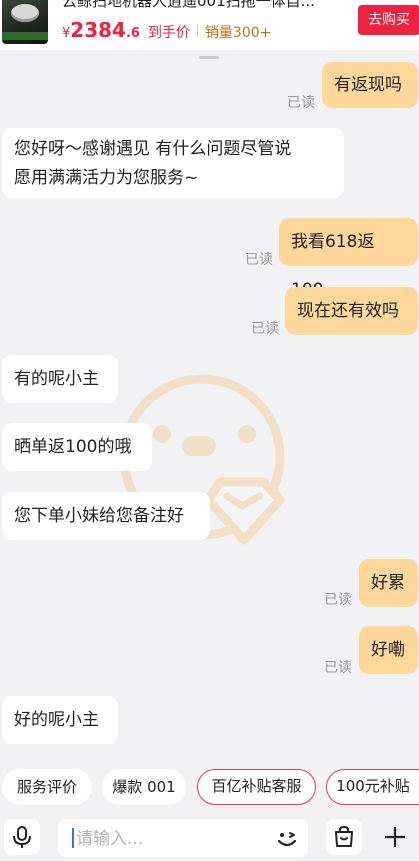 The image size is (419, 861). What do you see at coordinates (60, 720) in the screenshot?
I see `message-bubble-incoming: 好的呢小主` at bounding box center [60, 720].